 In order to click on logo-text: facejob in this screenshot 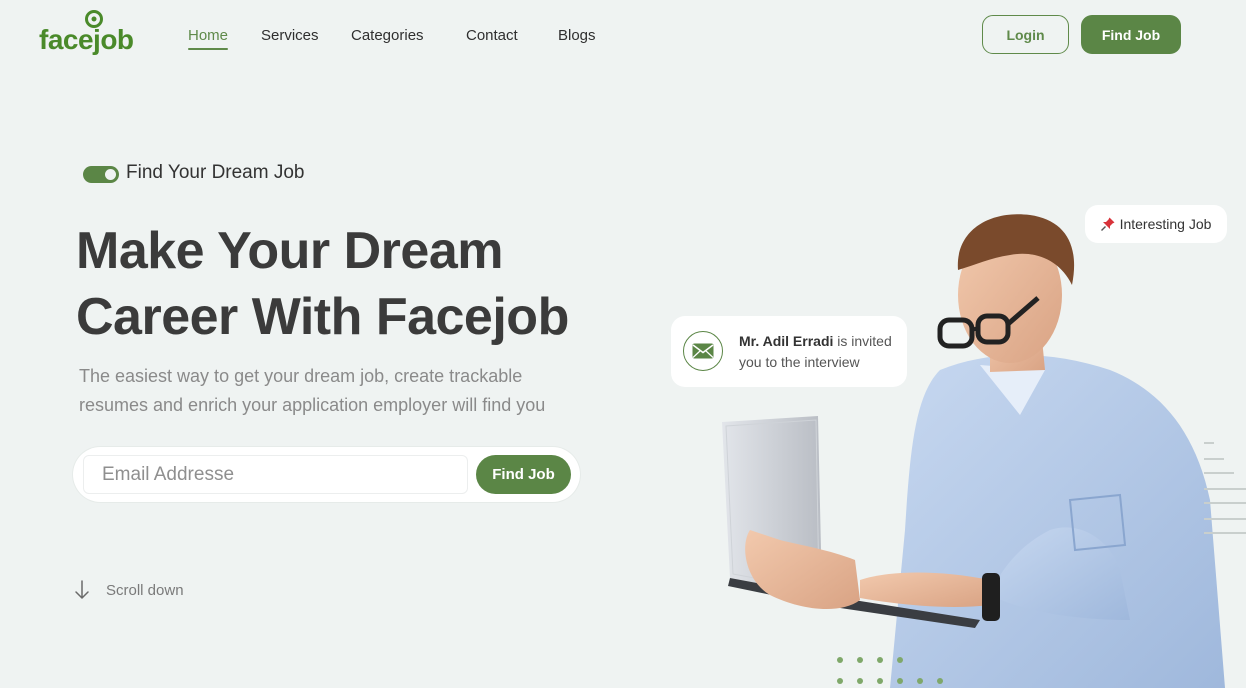, I will do `click(86, 39)`.